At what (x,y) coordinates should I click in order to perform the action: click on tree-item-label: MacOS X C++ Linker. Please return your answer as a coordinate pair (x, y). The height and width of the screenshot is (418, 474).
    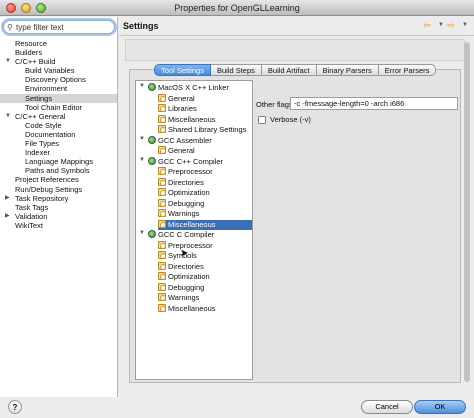
    Looking at the image, I should click on (193, 87).